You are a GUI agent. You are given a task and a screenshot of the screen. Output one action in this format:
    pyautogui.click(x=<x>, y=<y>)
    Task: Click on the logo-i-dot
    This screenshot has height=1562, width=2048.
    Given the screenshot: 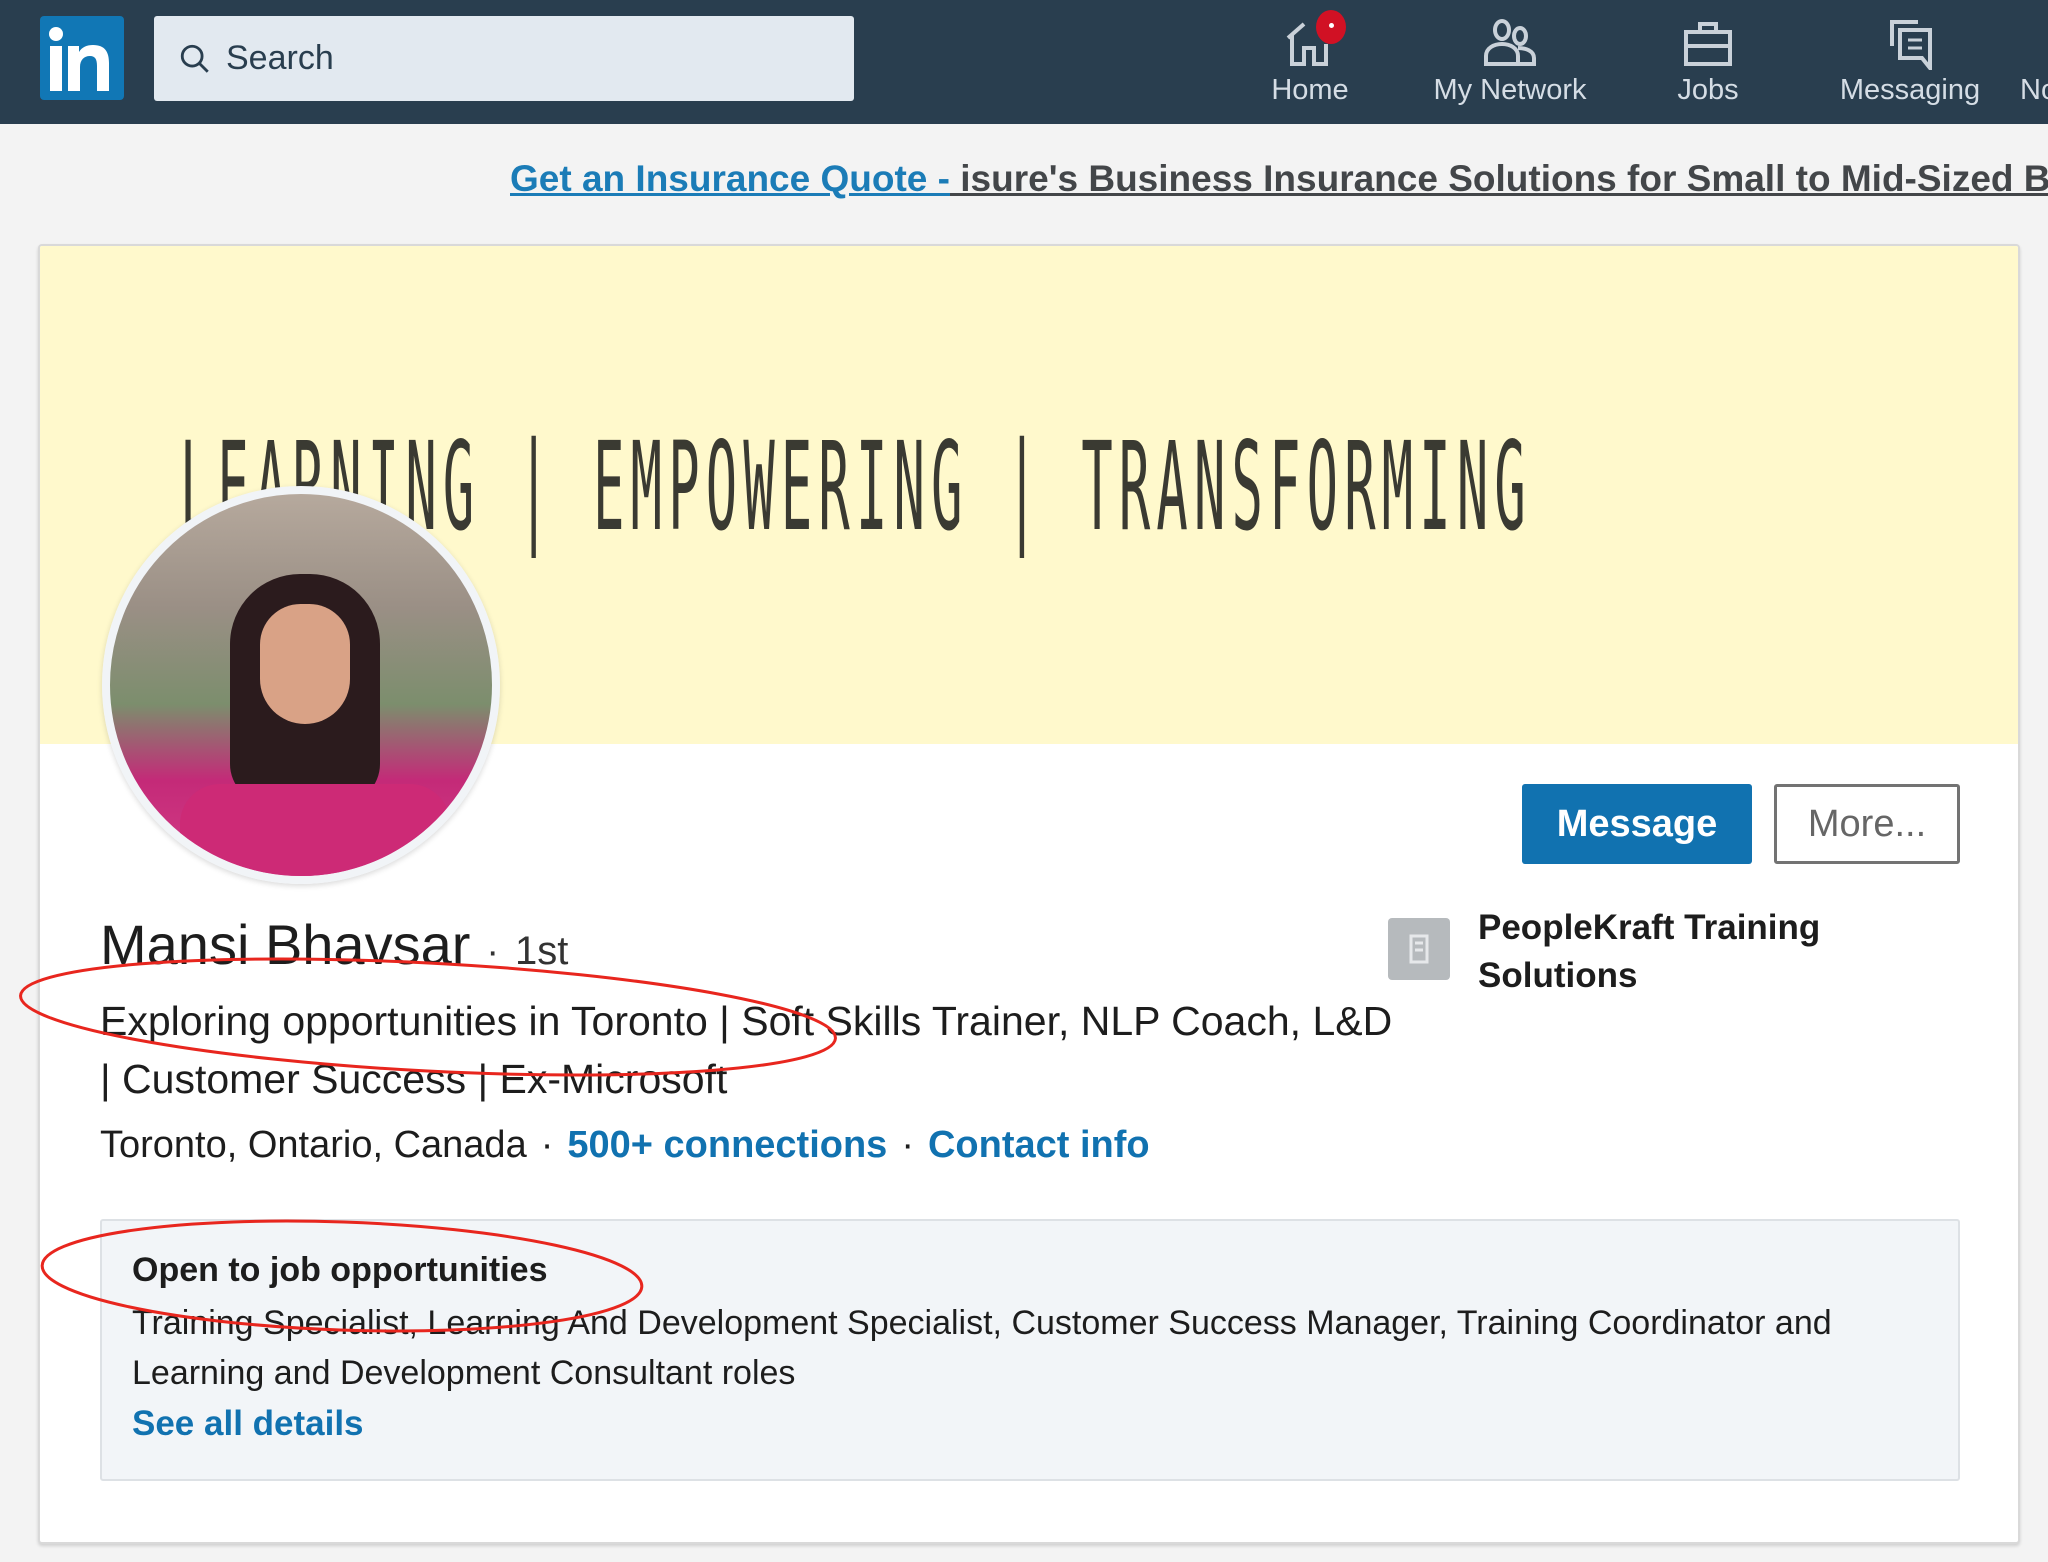 What is the action you would take?
    pyautogui.click(x=56, y=34)
    